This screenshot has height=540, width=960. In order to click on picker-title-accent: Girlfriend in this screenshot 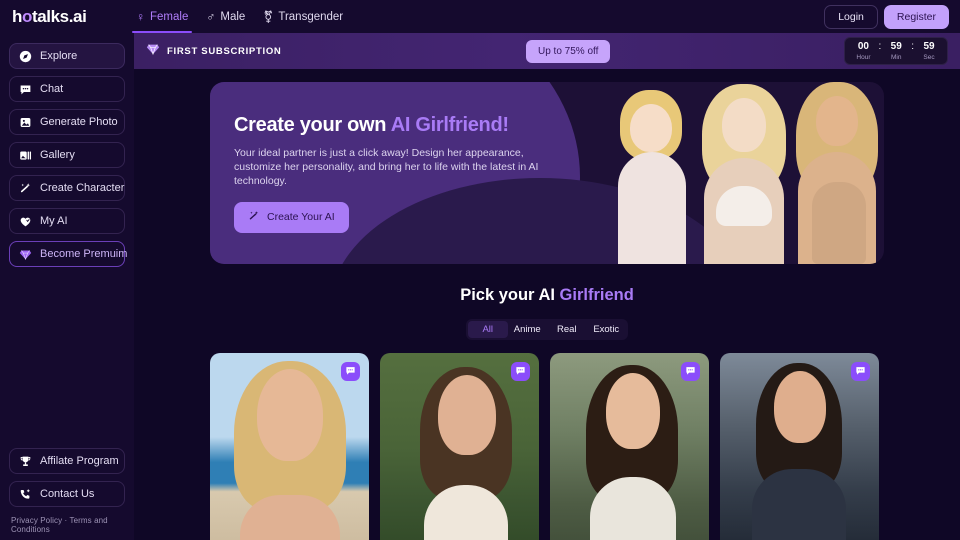, I will do `click(596, 295)`.